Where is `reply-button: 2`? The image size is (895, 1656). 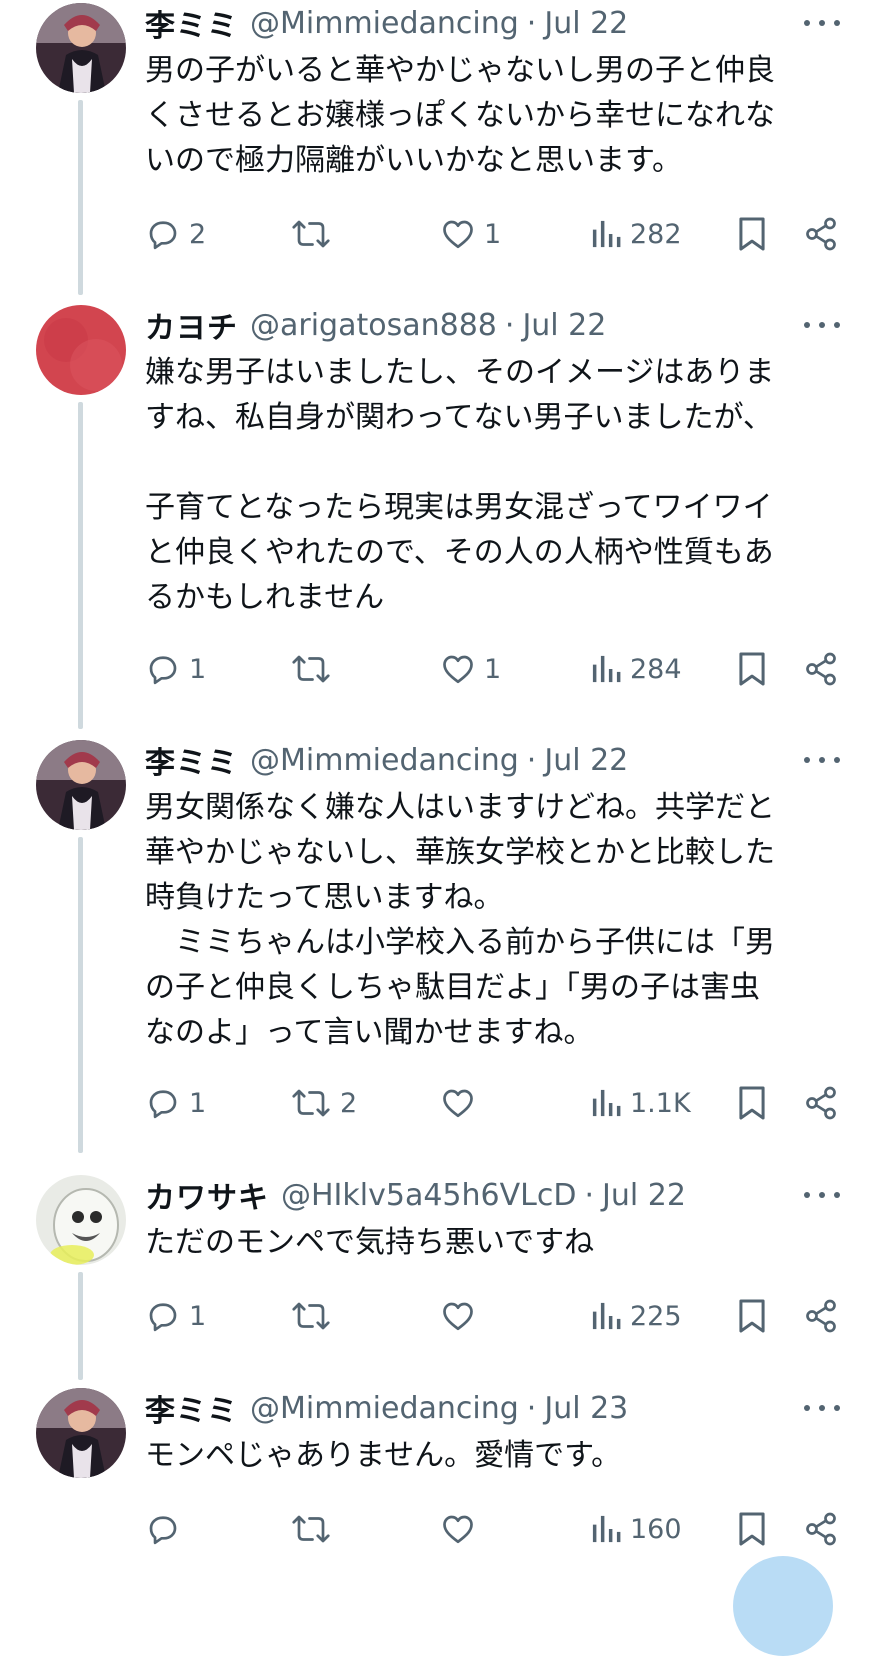
reply-button: 2 is located at coordinates (175, 234).